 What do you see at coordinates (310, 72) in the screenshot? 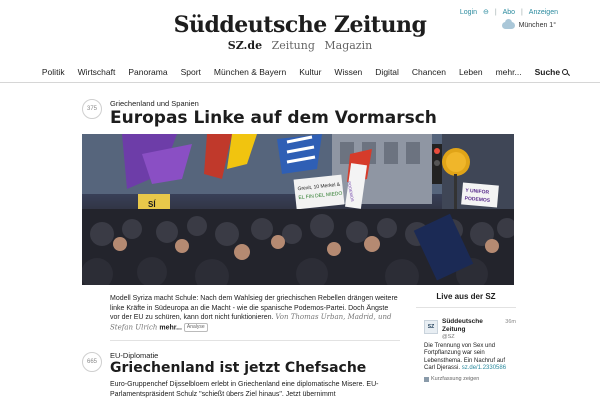
I see `nav-item-kultur: Kultur` at bounding box center [310, 72].